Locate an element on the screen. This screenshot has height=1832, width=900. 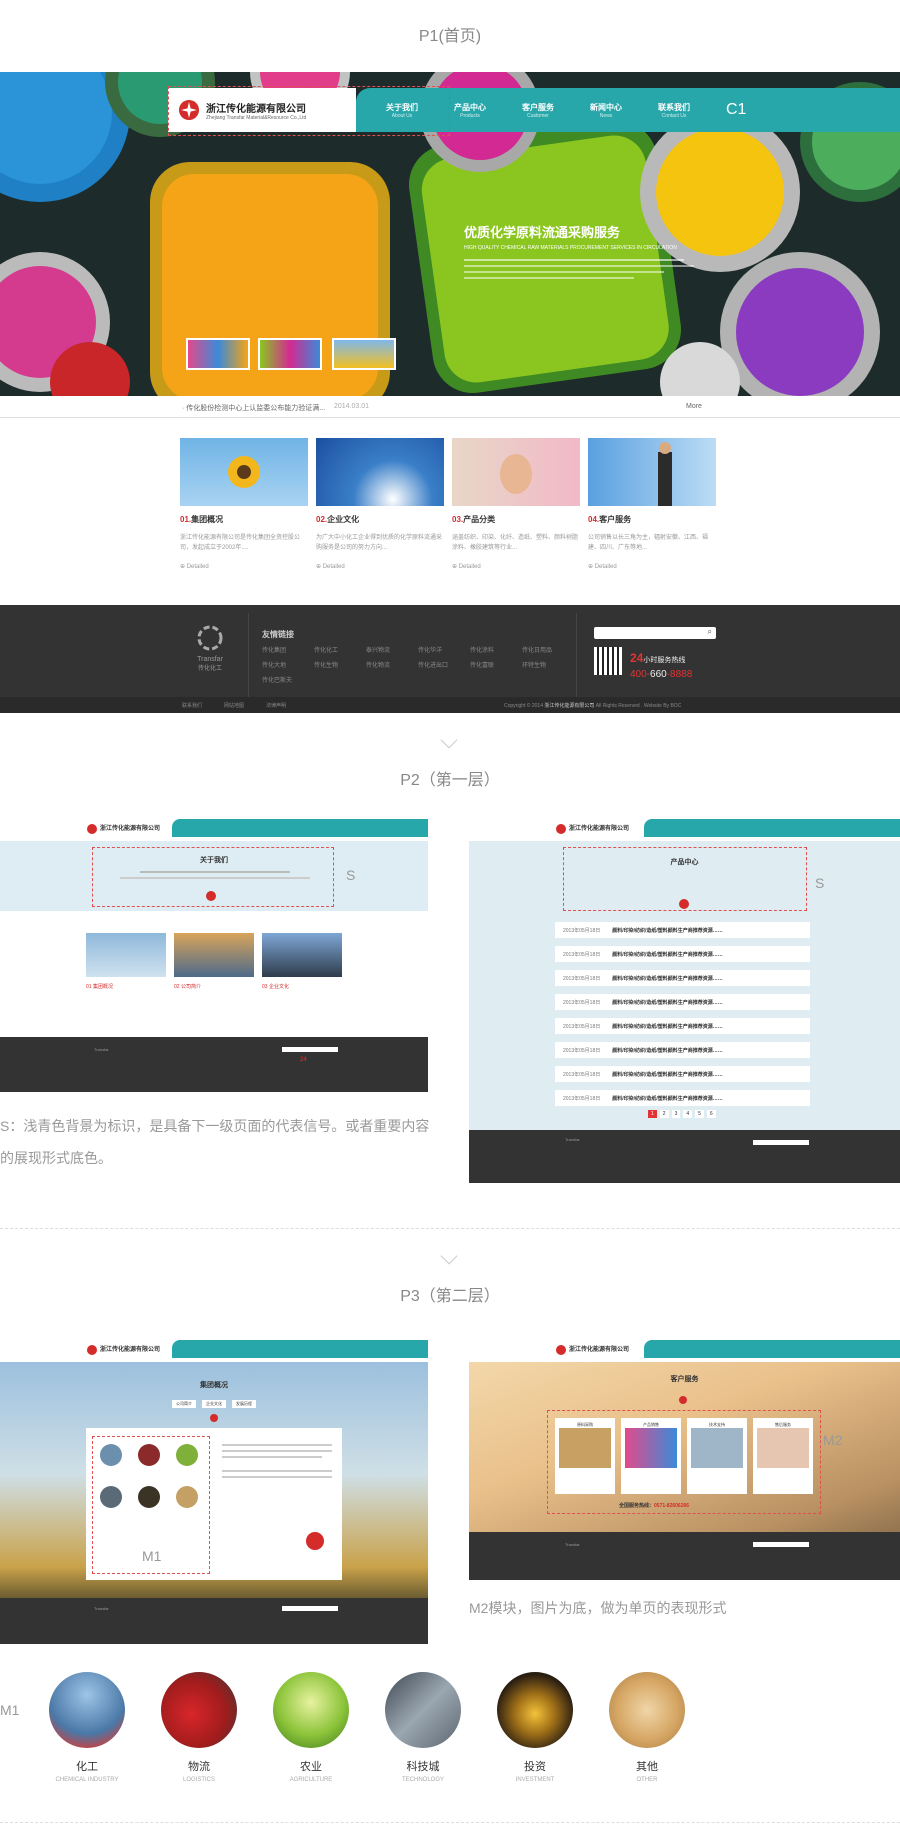
category-logistics: 物流 LOGISTICS is located at coordinates (199, 1727).